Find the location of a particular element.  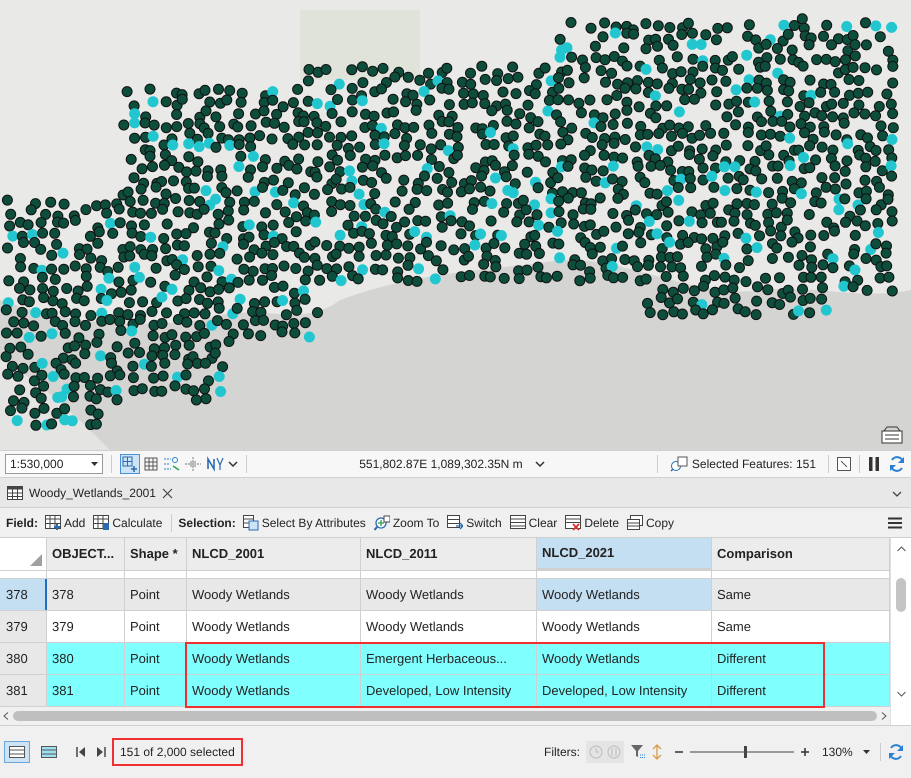

zoom-value: 130% is located at coordinates (837, 752).